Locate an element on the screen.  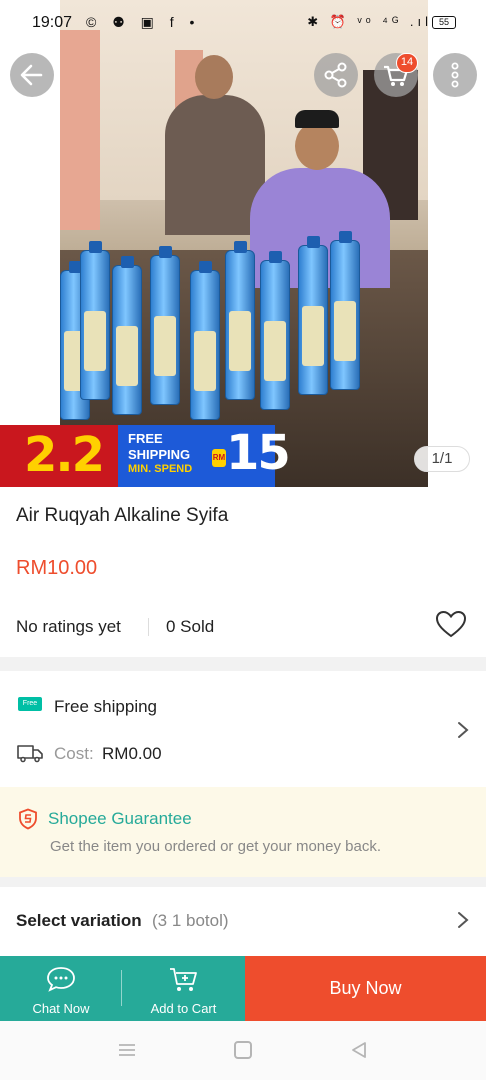
promo-date: 2.2 is located at coordinates (64, 455).